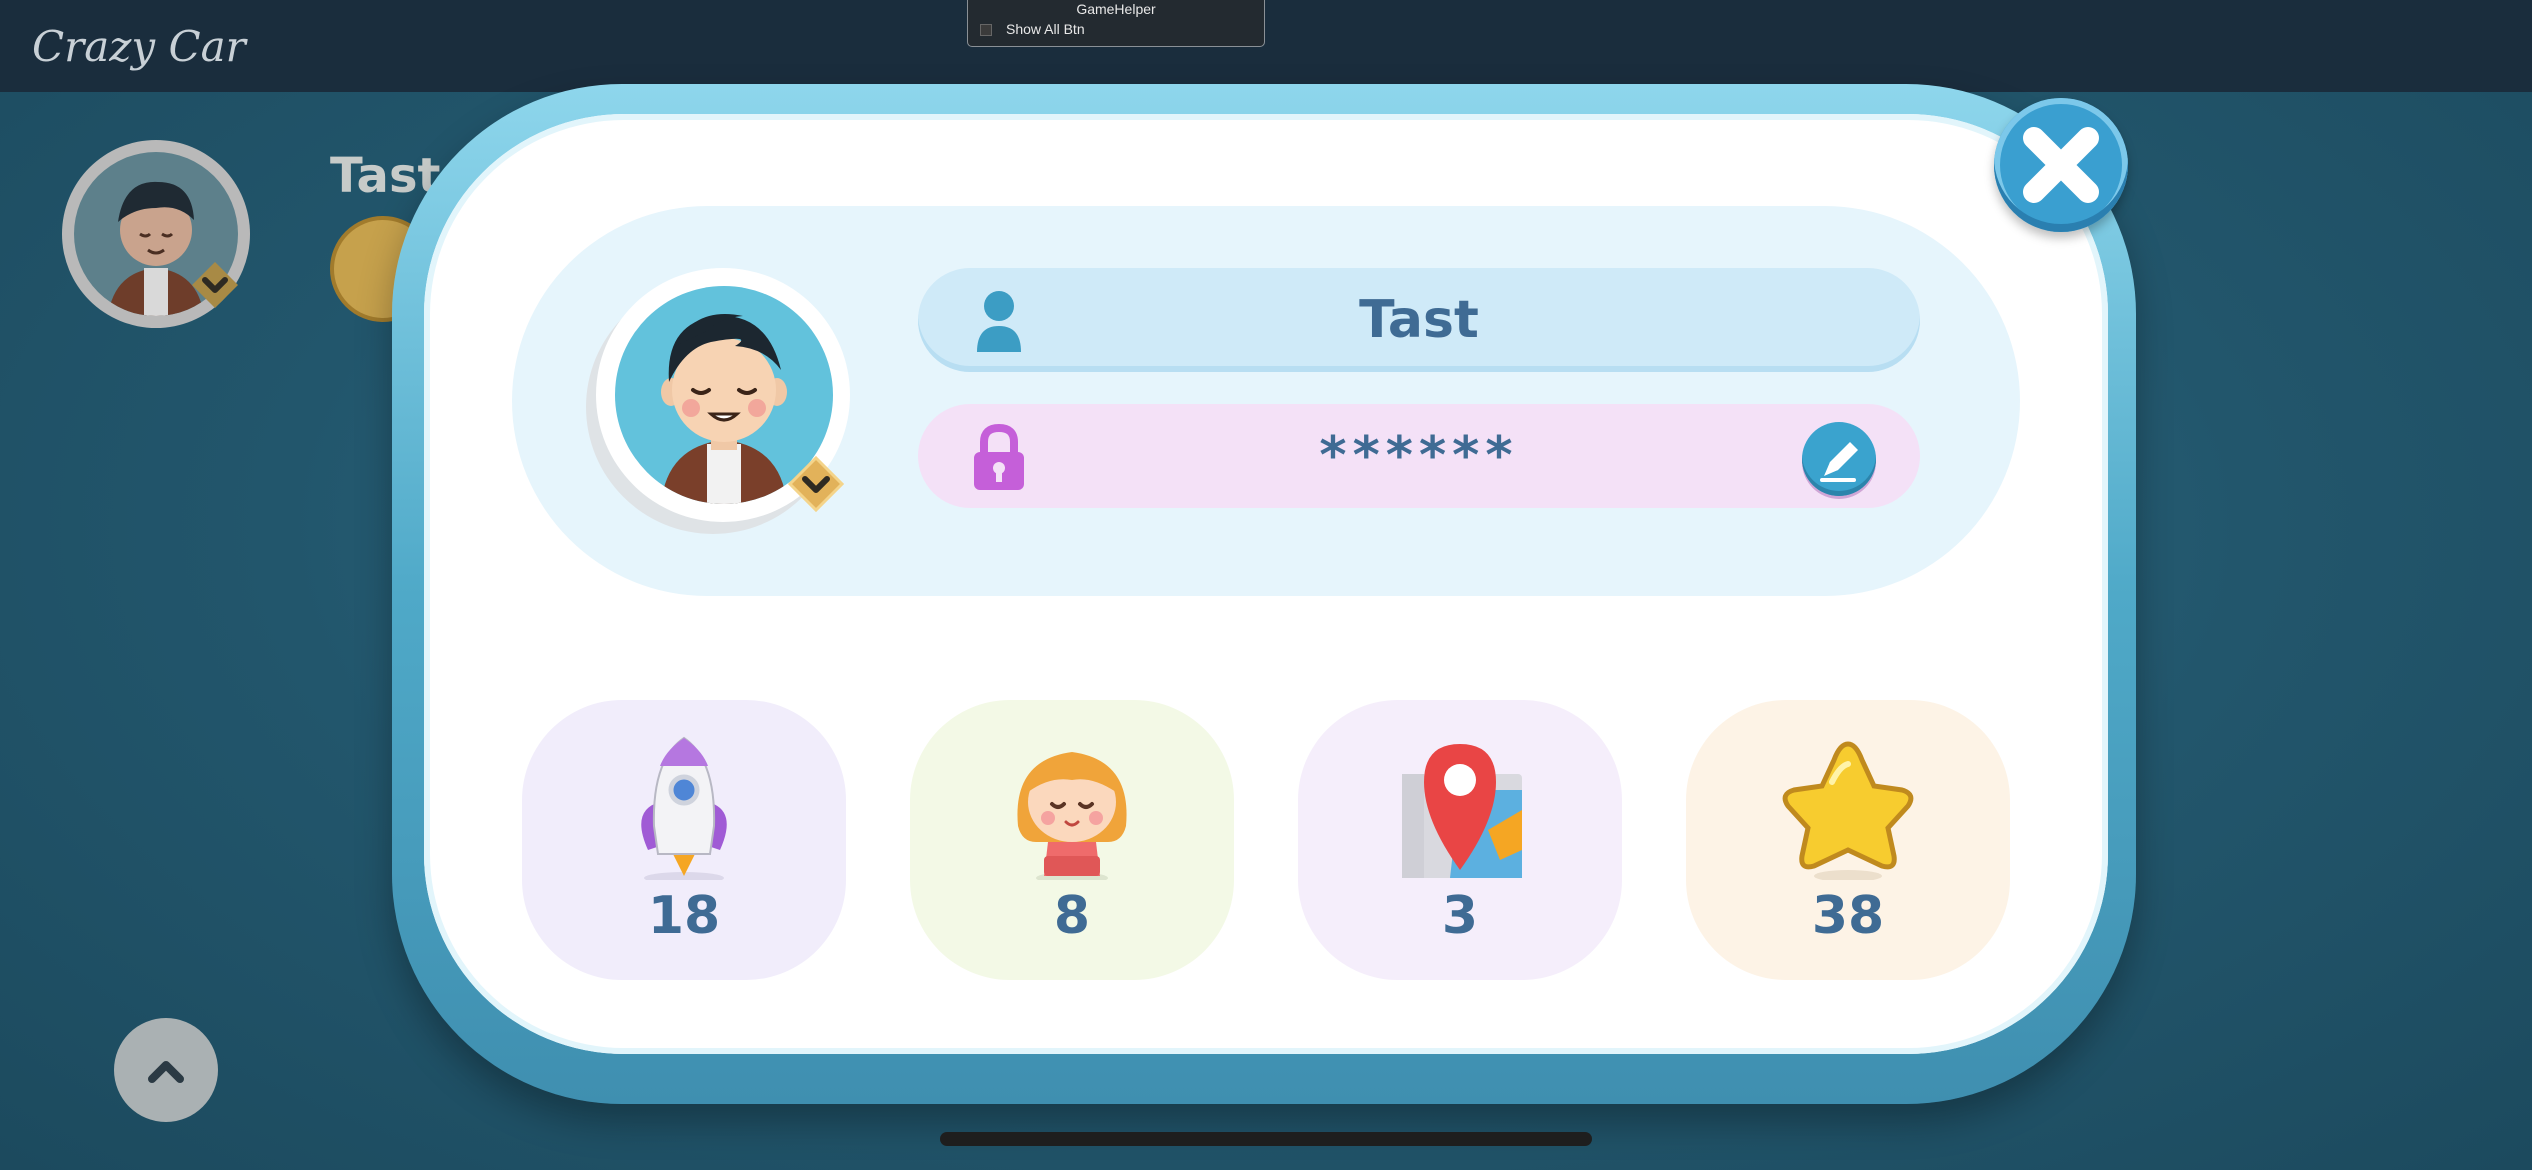 This screenshot has width=2532, height=1170. I want to click on stat-value-star: 38, so click(1848, 916).